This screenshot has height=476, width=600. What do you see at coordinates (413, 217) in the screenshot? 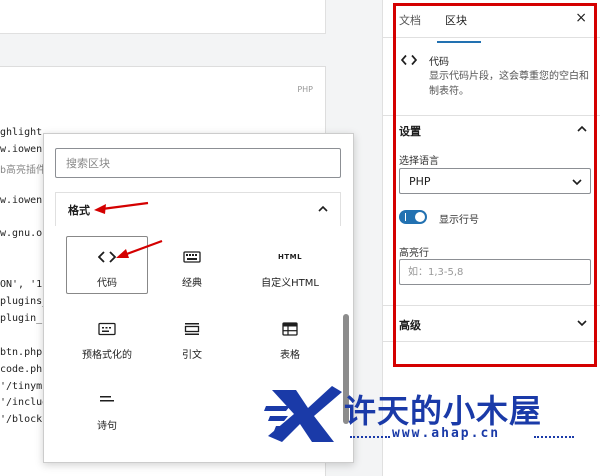
I see `line-numbers-toggle` at bounding box center [413, 217].